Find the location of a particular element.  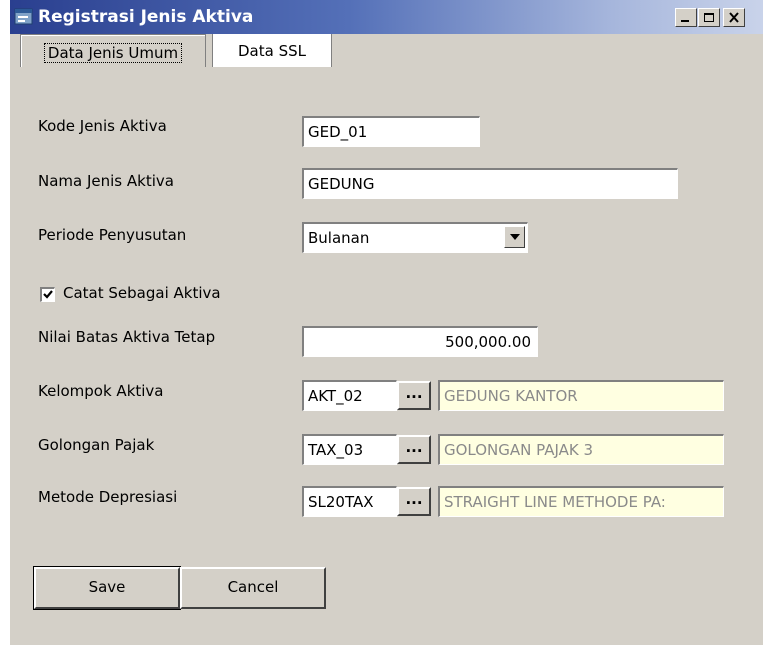

tab-label: Data Jenis Umum is located at coordinates (113, 53).